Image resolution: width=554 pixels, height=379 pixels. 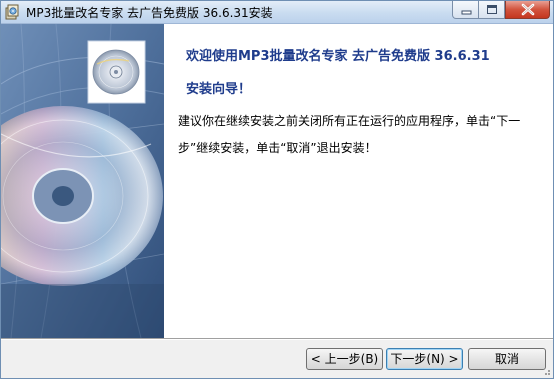 What do you see at coordinates (219, 89) in the screenshot?
I see `wizard-subtitle: 安装向导！` at bounding box center [219, 89].